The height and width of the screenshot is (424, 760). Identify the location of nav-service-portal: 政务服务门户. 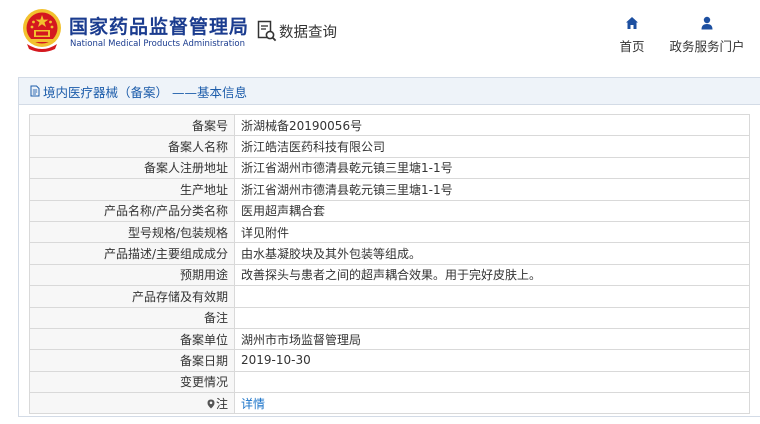
(707, 35).